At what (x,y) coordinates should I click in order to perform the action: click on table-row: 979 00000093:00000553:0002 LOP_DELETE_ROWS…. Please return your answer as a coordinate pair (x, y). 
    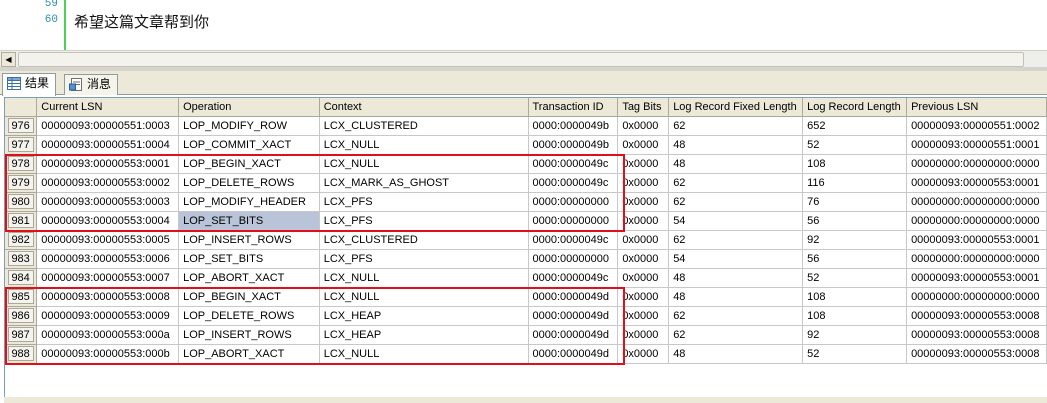
    Looking at the image, I should click on (526, 183).